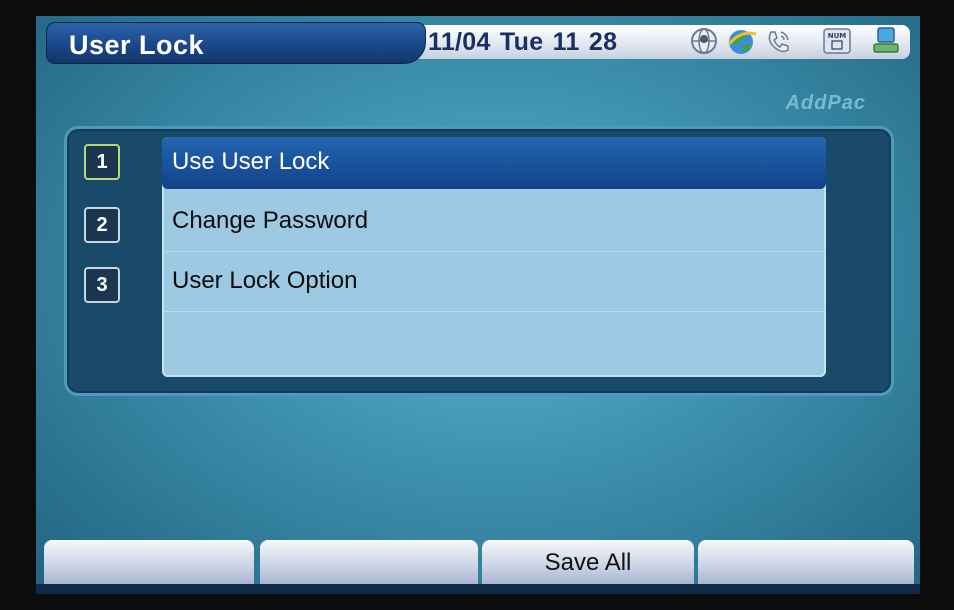 The height and width of the screenshot is (610, 954). What do you see at coordinates (742, 42) in the screenshot?
I see `earth-icon` at bounding box center [742, 42].